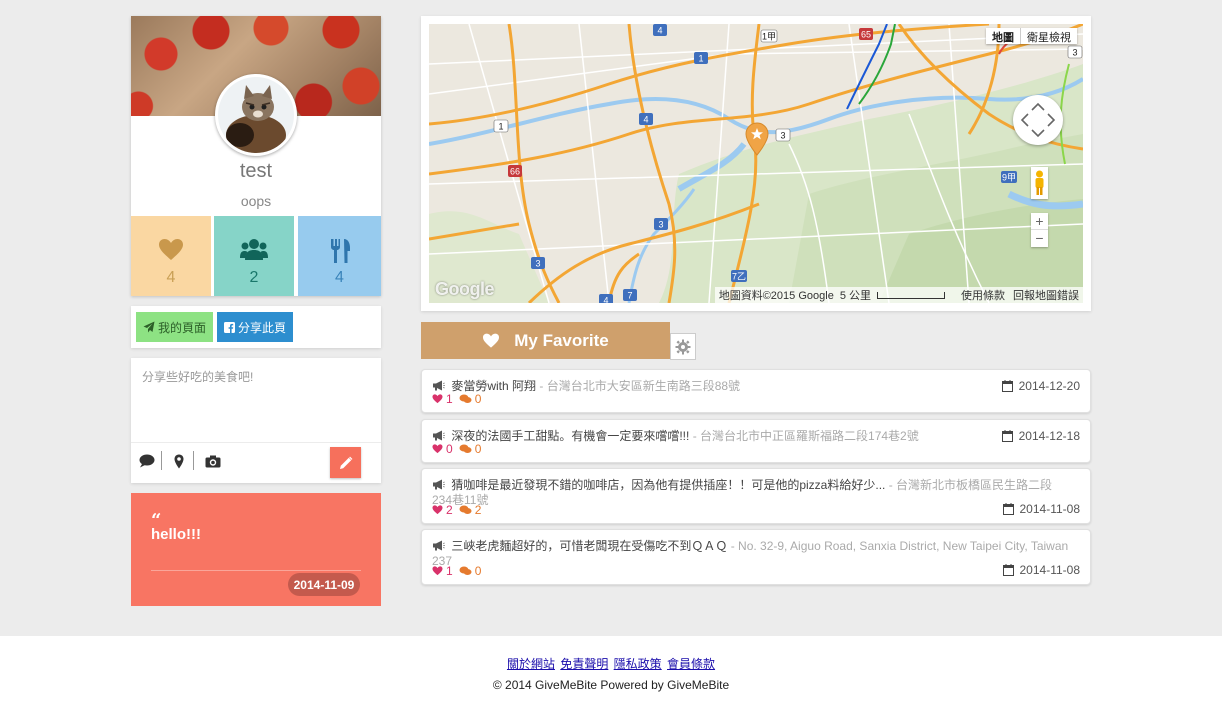  I want to click on foods-stat-tile: 4, so click(339, 256).